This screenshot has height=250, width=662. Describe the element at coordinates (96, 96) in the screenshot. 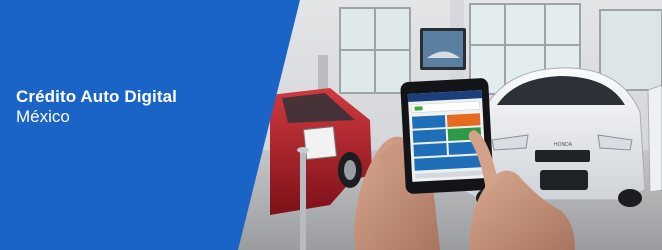

I see `banner-title: Crédito Auto Digital` at that location.